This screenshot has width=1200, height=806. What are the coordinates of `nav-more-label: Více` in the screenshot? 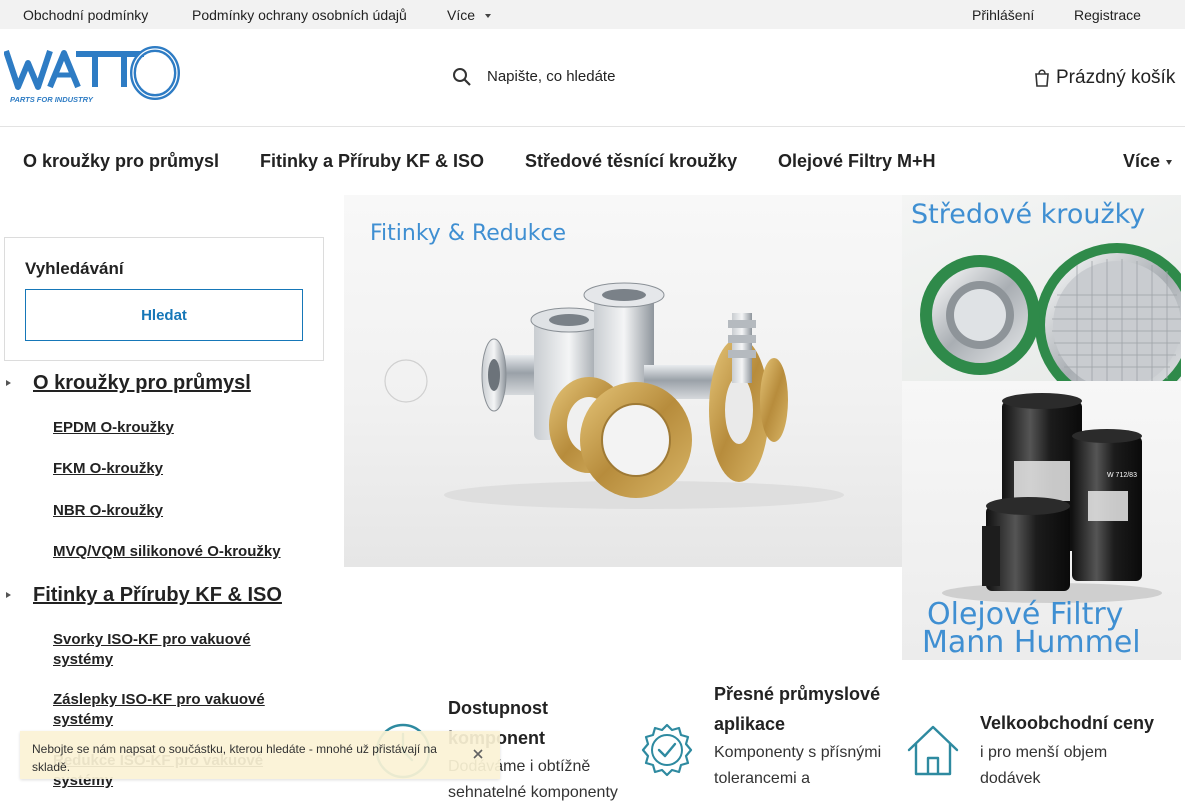 It's located at (1142, 161).